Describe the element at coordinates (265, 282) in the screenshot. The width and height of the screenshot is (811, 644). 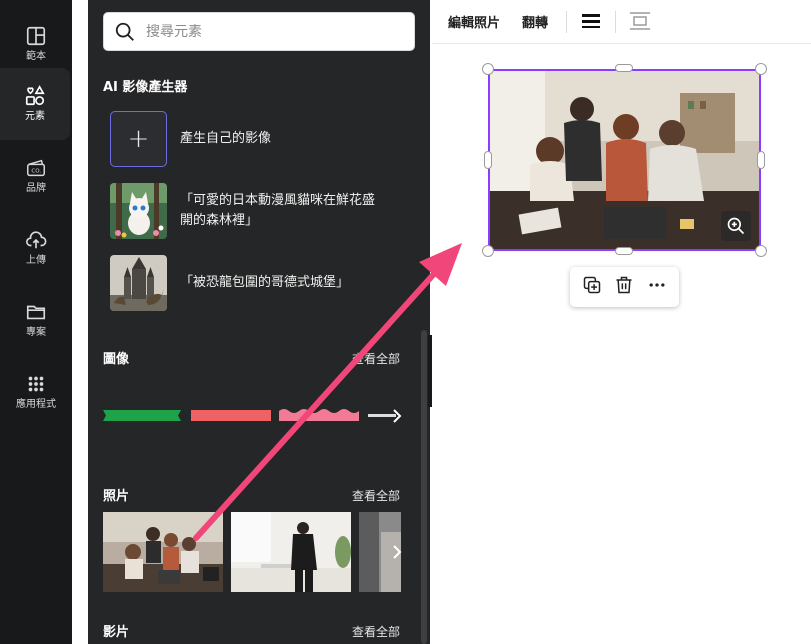
I see `ai-item-label: 「被恐龍包圍的哥德式城堡」` at that location.